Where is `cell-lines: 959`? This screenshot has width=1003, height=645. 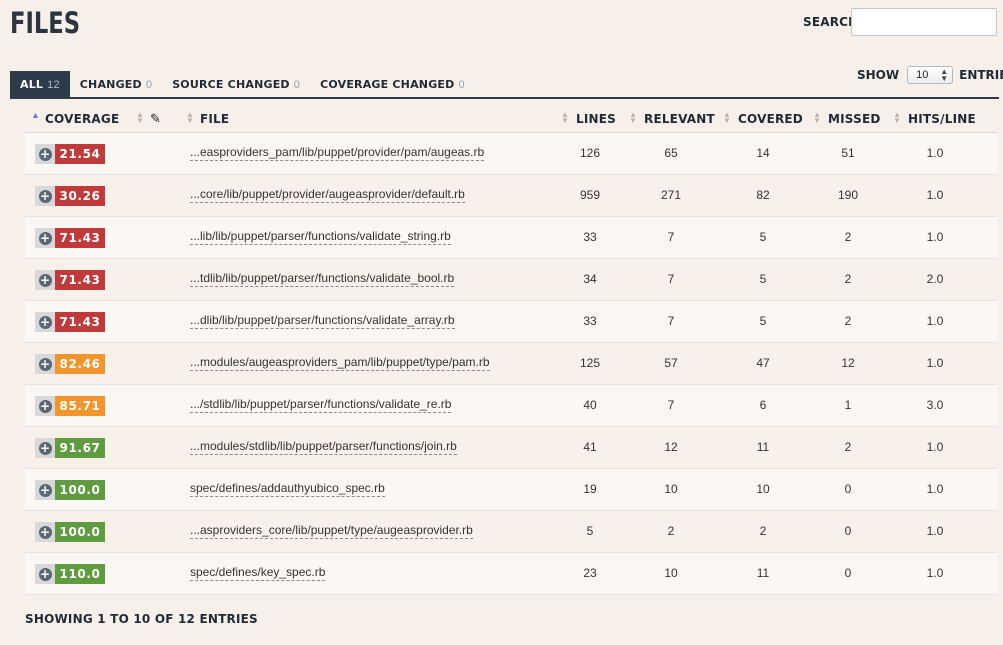
cell-lines: 959 is located at coordinates (590, 195).